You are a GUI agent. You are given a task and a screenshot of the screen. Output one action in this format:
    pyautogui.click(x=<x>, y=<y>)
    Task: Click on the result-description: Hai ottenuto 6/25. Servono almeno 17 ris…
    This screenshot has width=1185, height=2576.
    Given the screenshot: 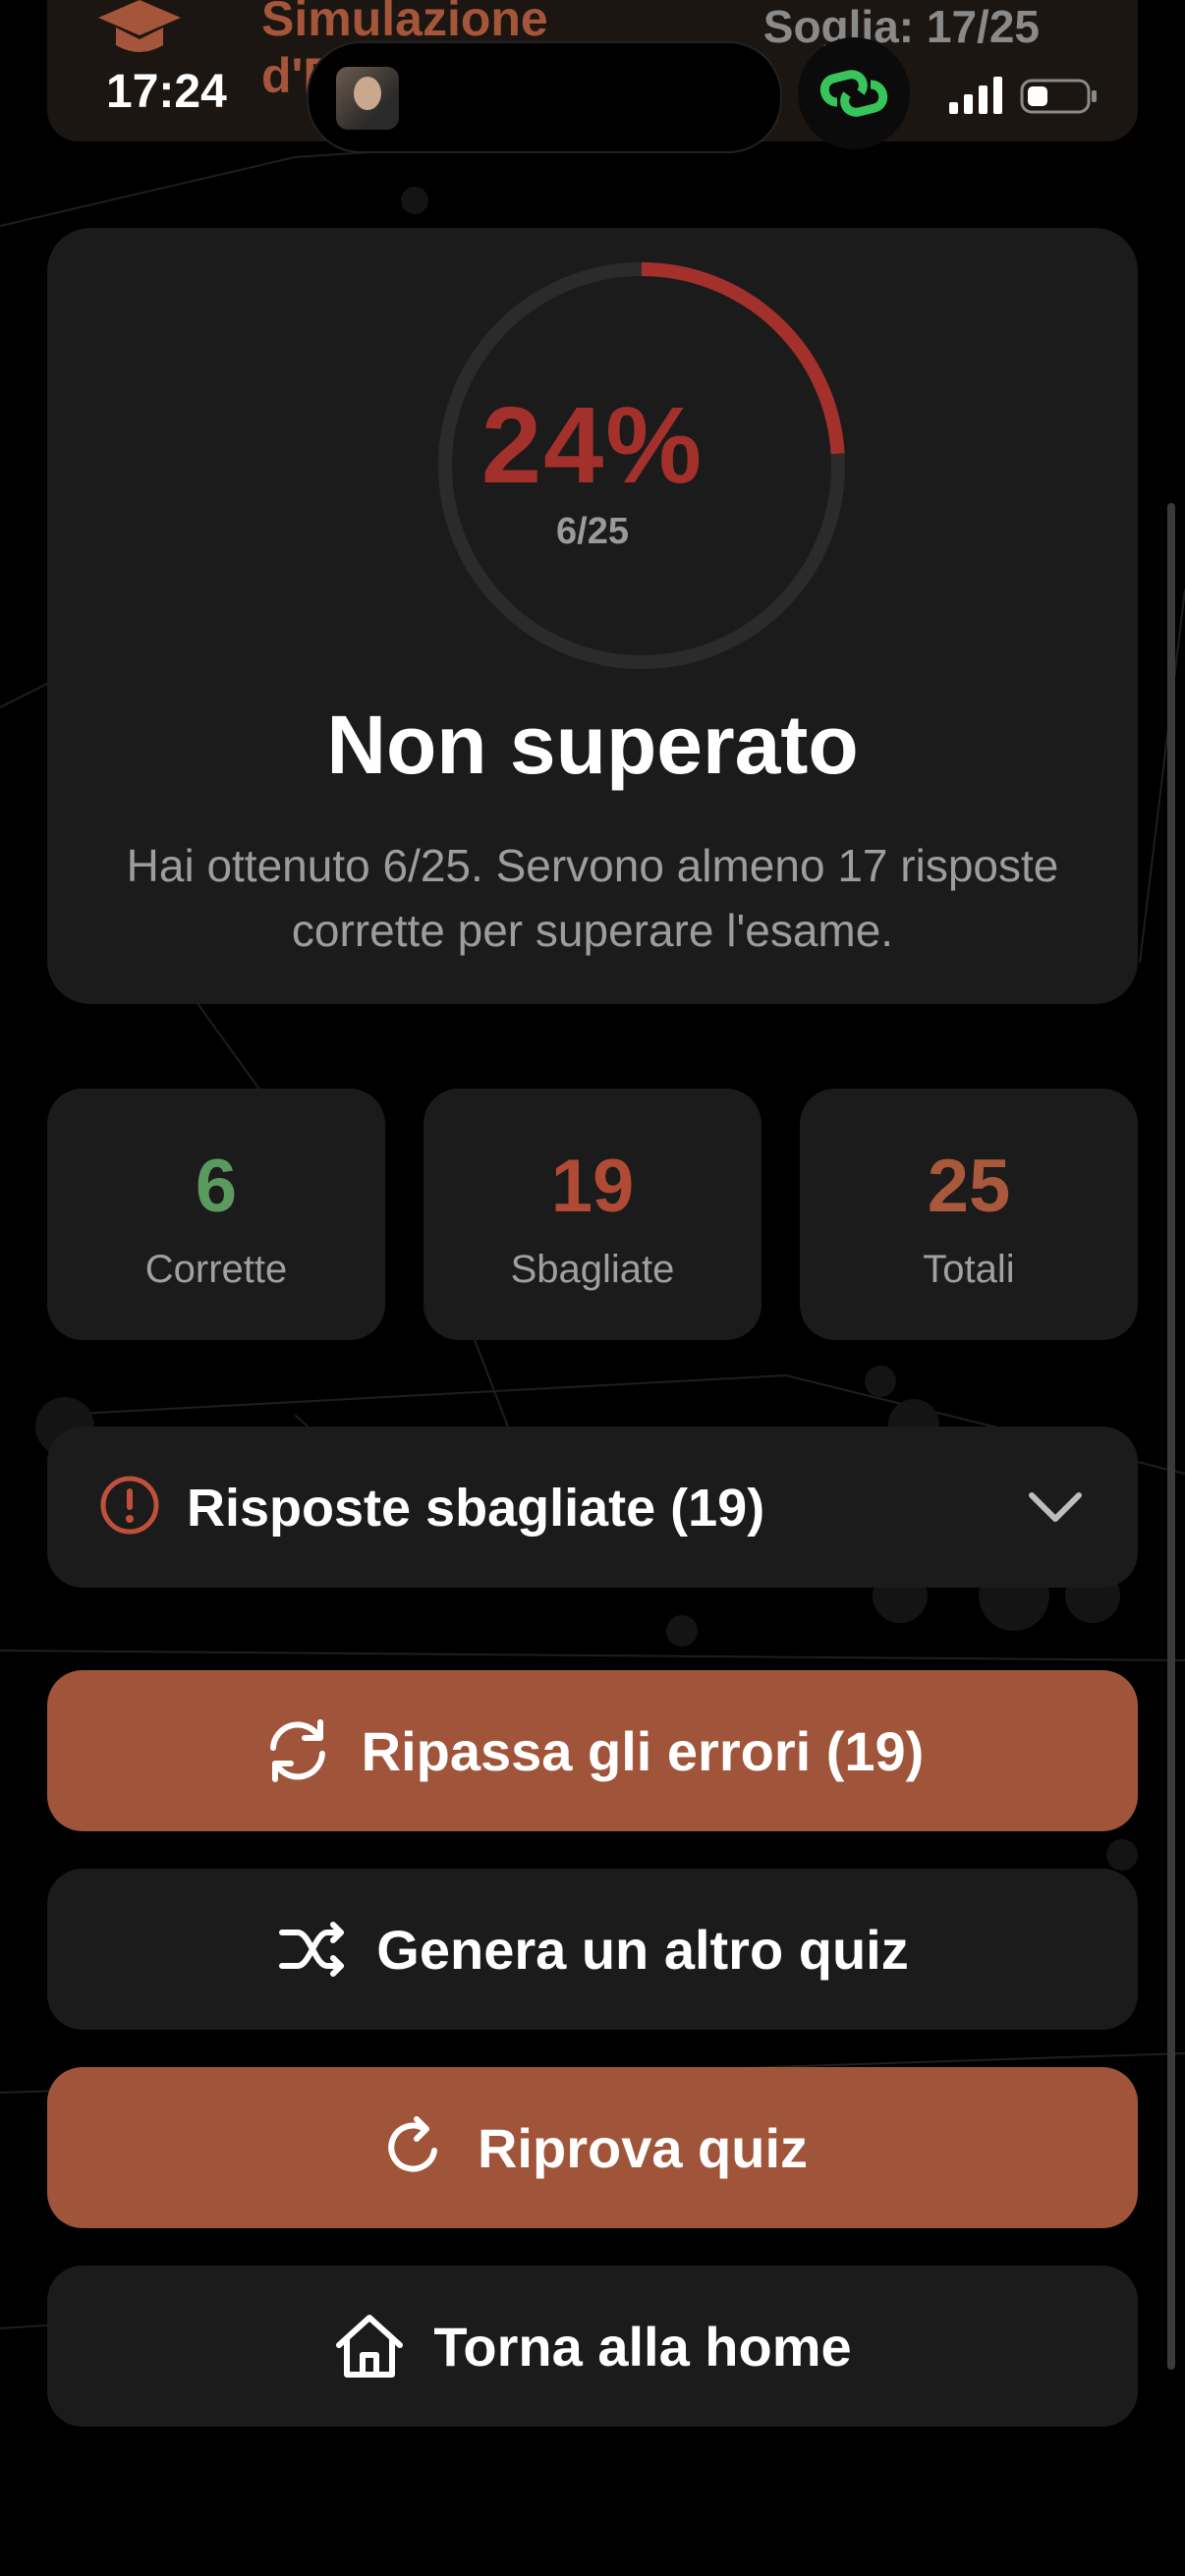 What is the action you would take?
    pyautogui.click(x=592, y=898)
    